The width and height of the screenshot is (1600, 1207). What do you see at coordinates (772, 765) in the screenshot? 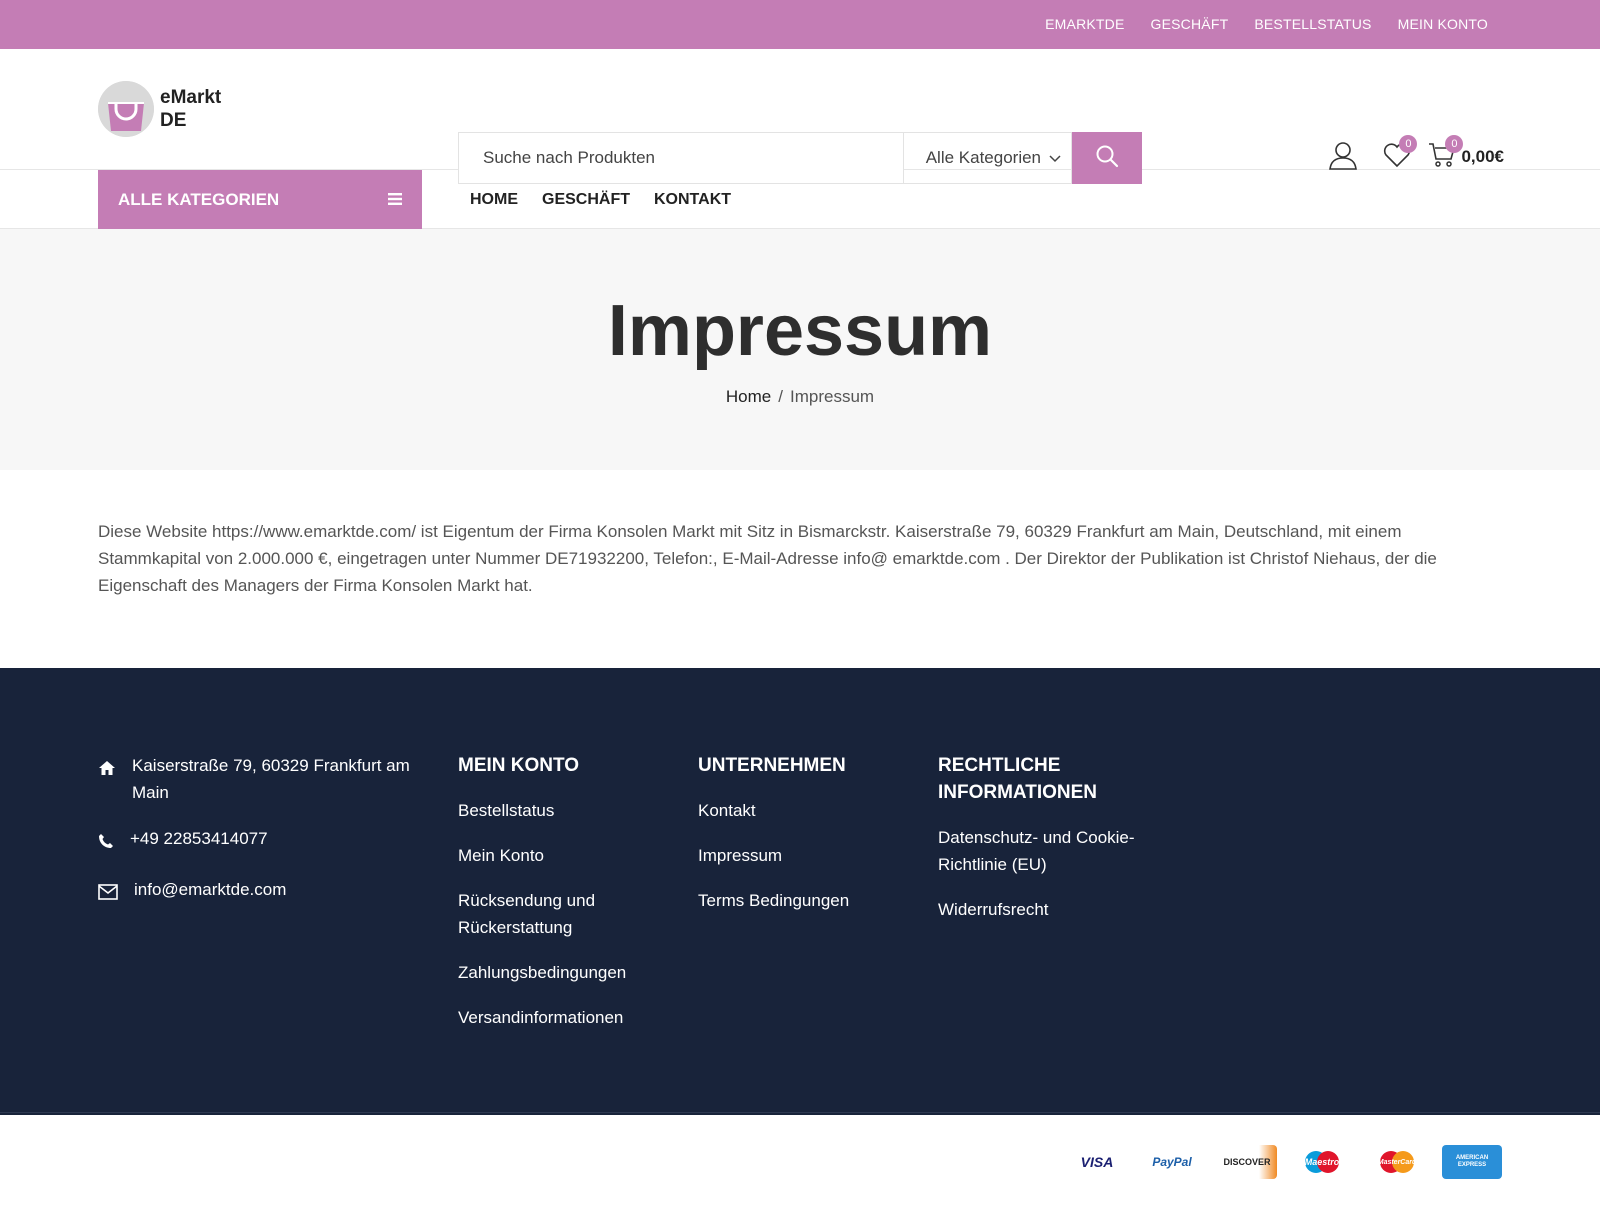
I see `footer-heading-unternehmen: UNTERNEHMEN` at bounding box center [772, 765].